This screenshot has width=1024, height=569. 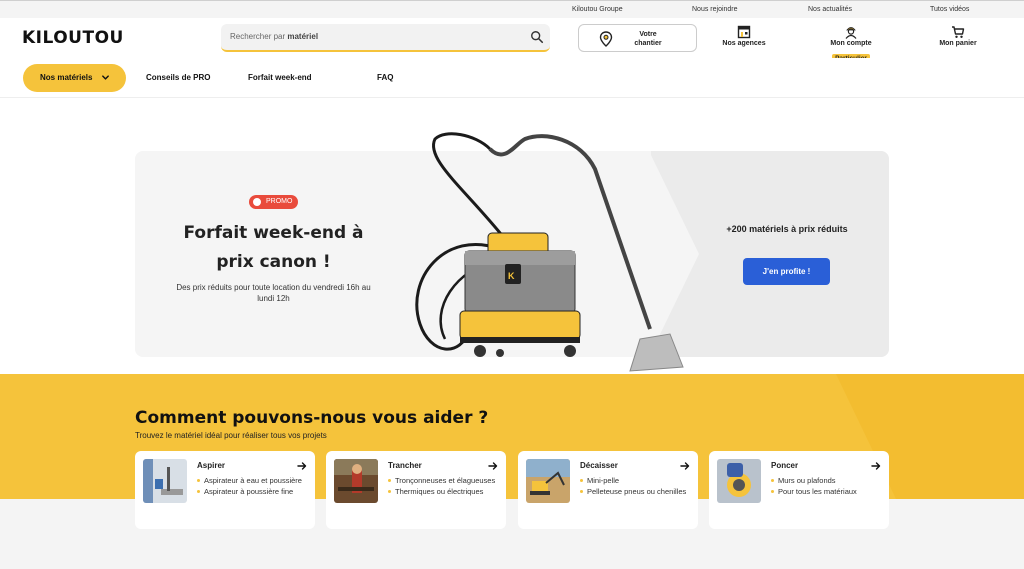 I want to click on card-poncer-item-2: Pour tous les matériaux, so click(x=827, y=491).